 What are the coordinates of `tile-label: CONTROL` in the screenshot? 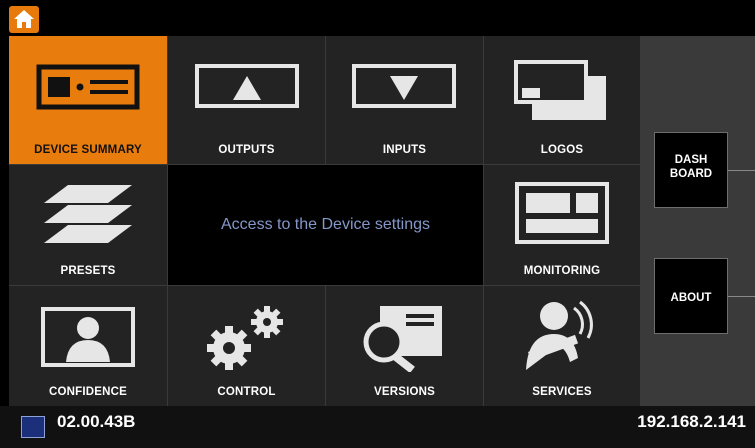 It's located at (246, 392).